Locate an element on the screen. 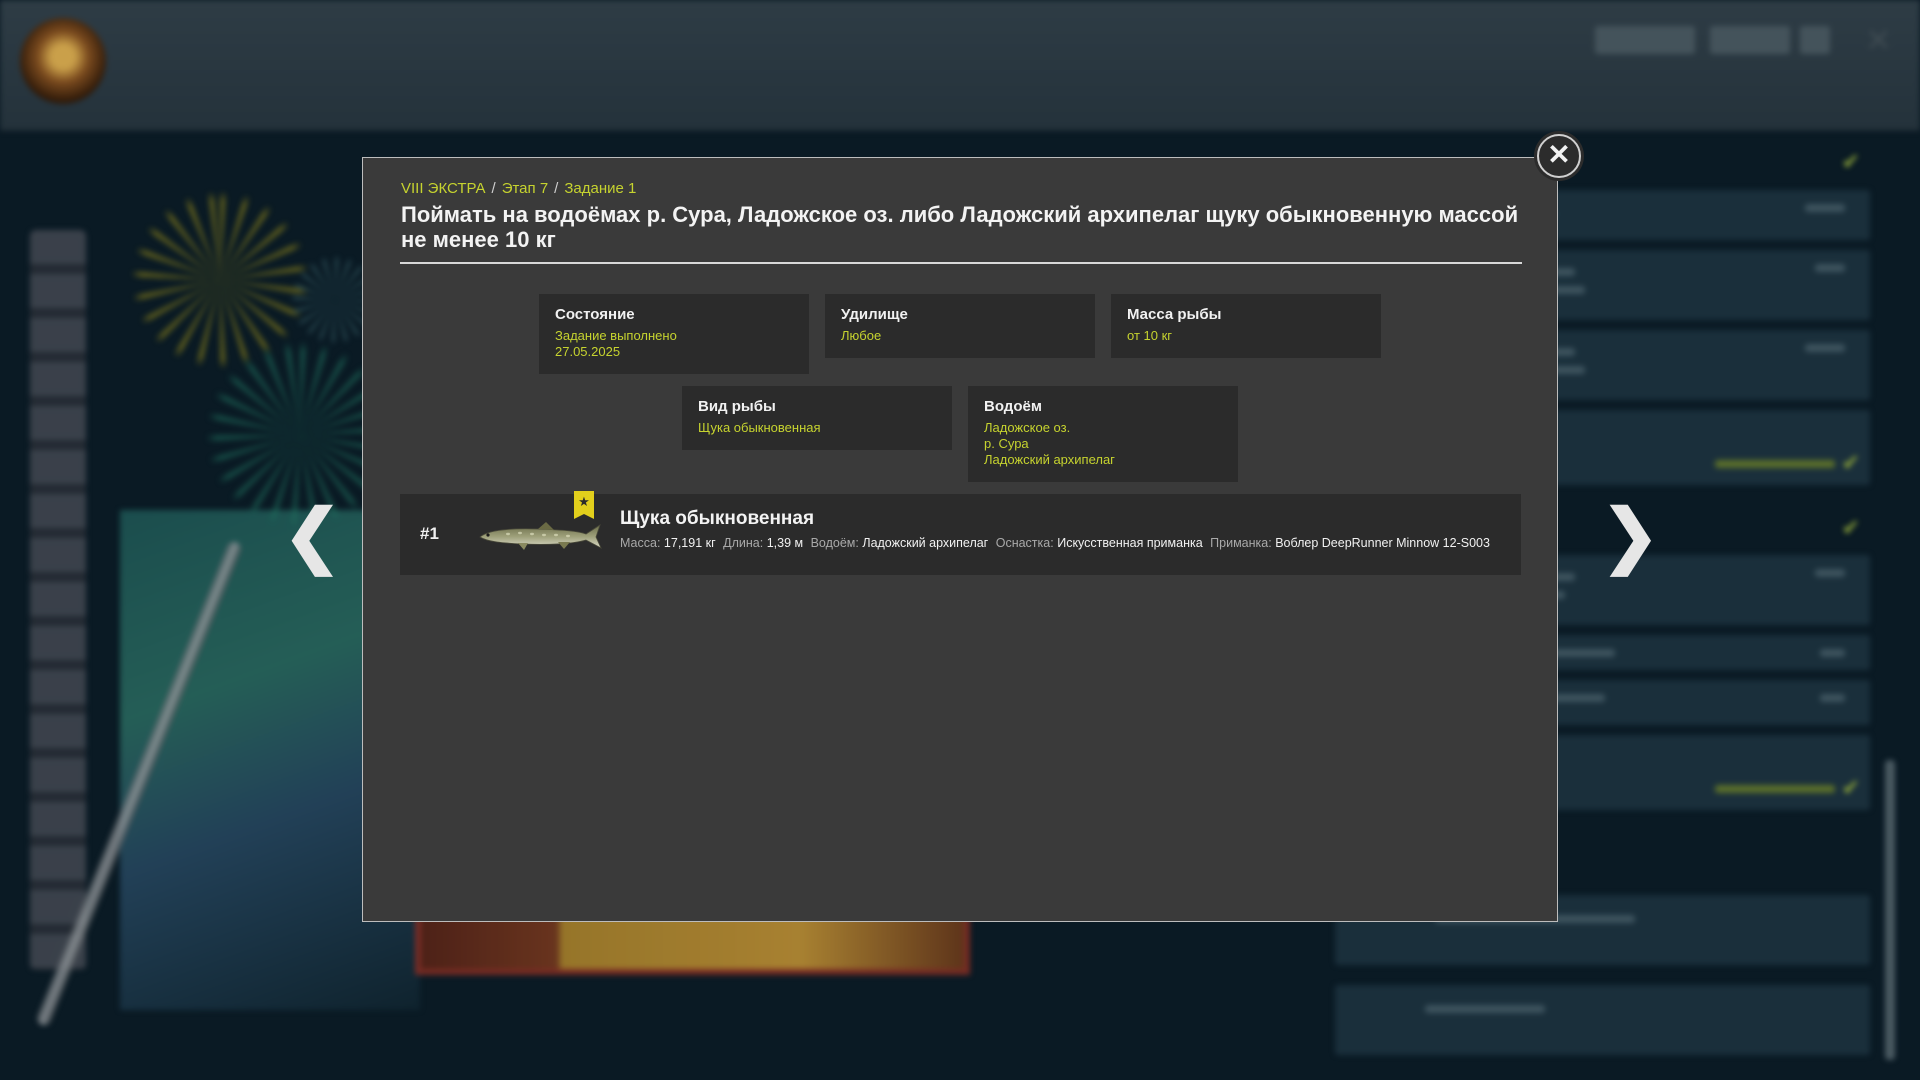  vertical-banner is located at coordinates (58, 600).